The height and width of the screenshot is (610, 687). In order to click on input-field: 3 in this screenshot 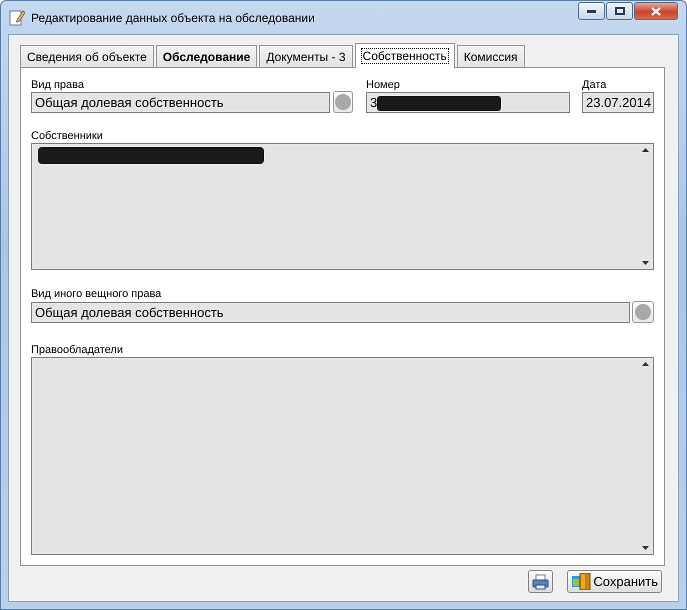, I will do `click(468, 102)`.